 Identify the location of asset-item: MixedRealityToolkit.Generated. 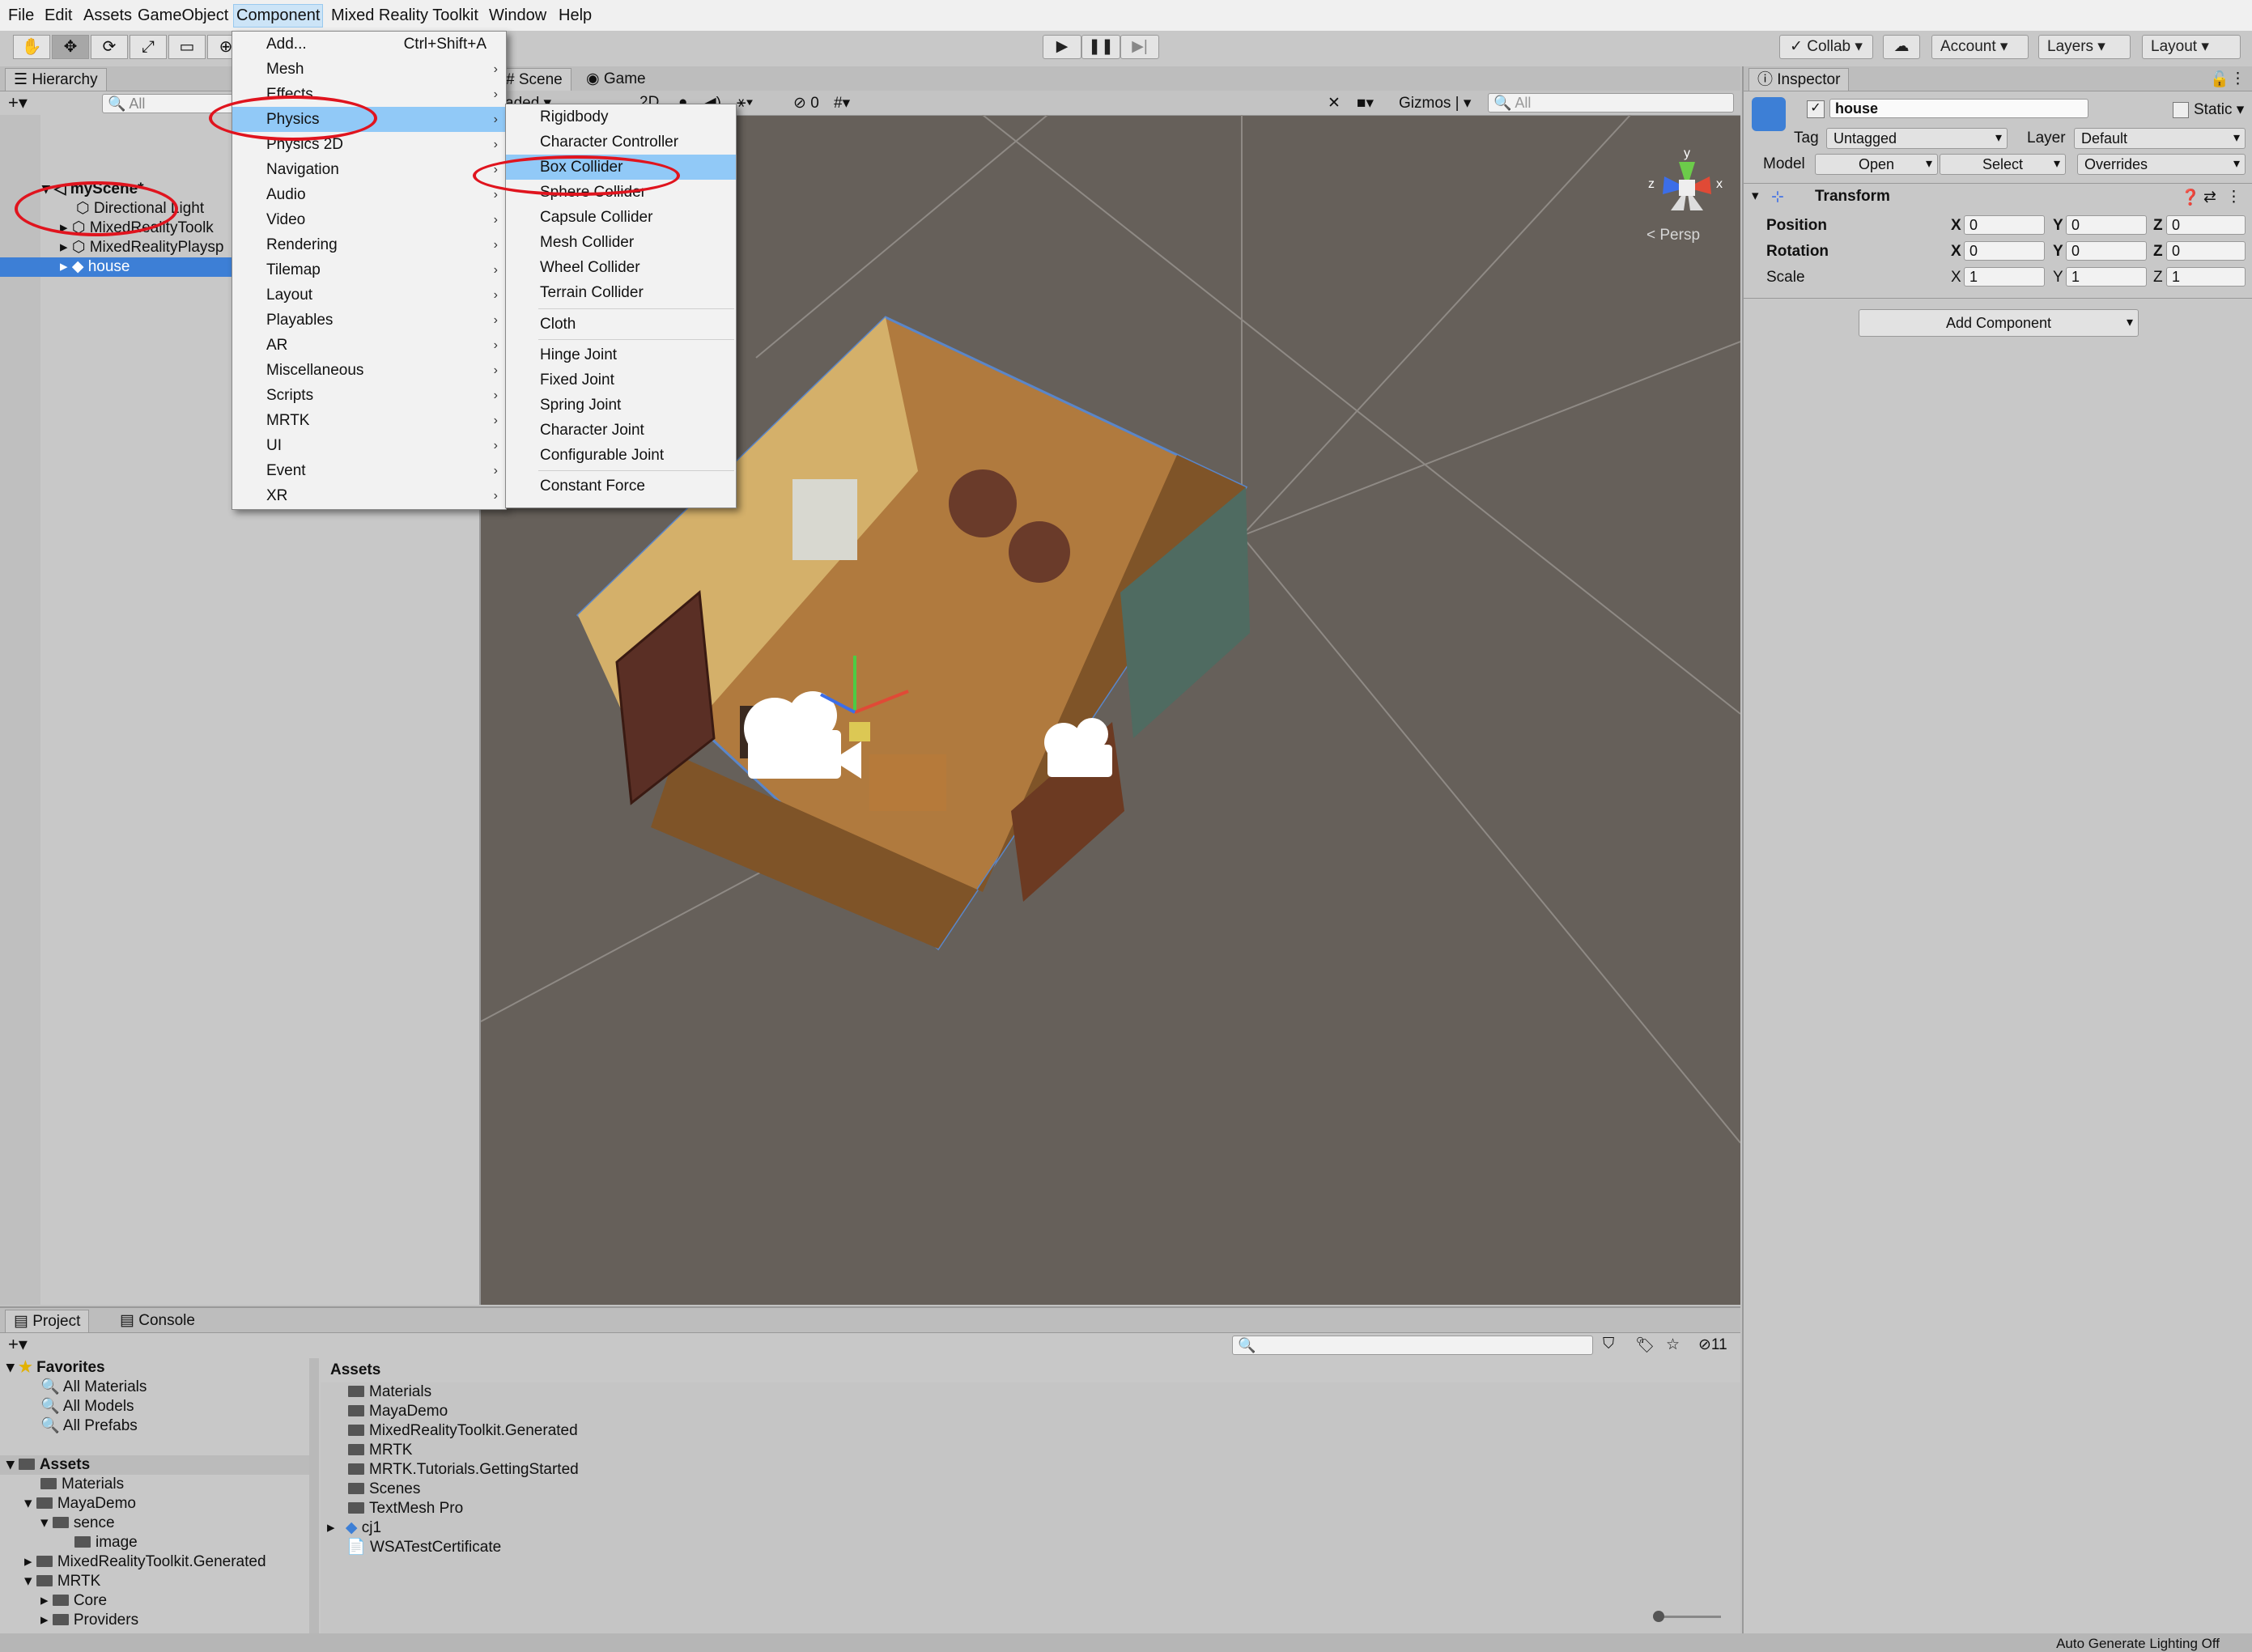
(725, 1431).